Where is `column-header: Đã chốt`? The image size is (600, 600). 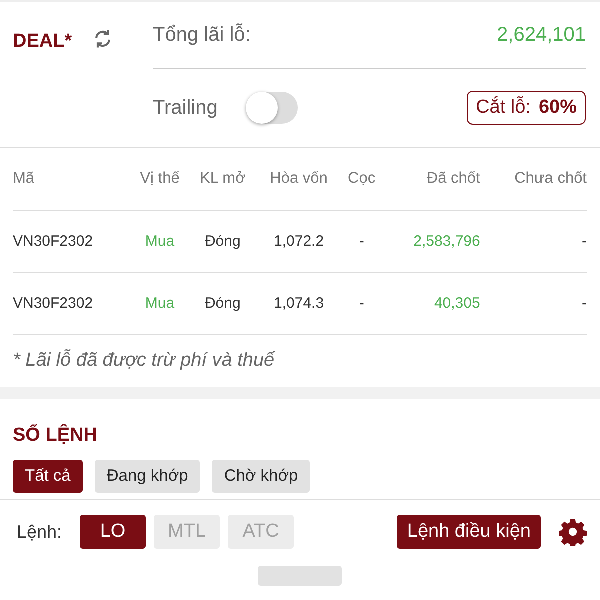
column-header: Đã chốt is located at coordinates (431, 179).